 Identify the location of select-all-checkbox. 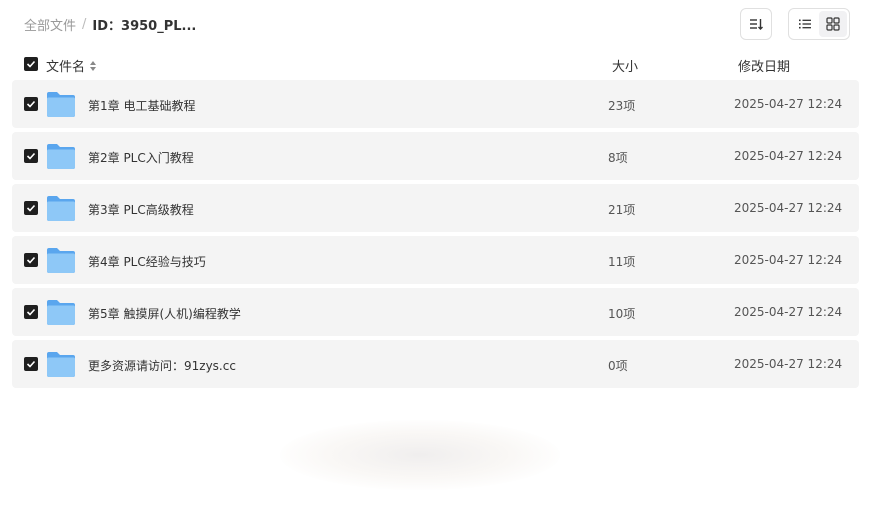
(31, 64).